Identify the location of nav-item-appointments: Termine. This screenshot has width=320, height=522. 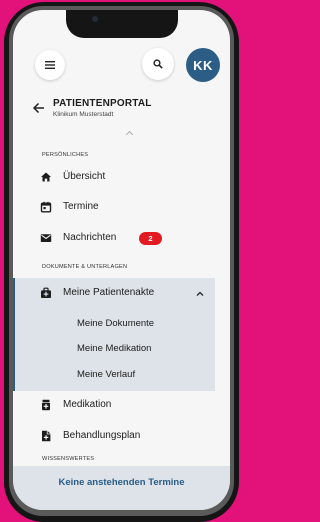
(121, 208).